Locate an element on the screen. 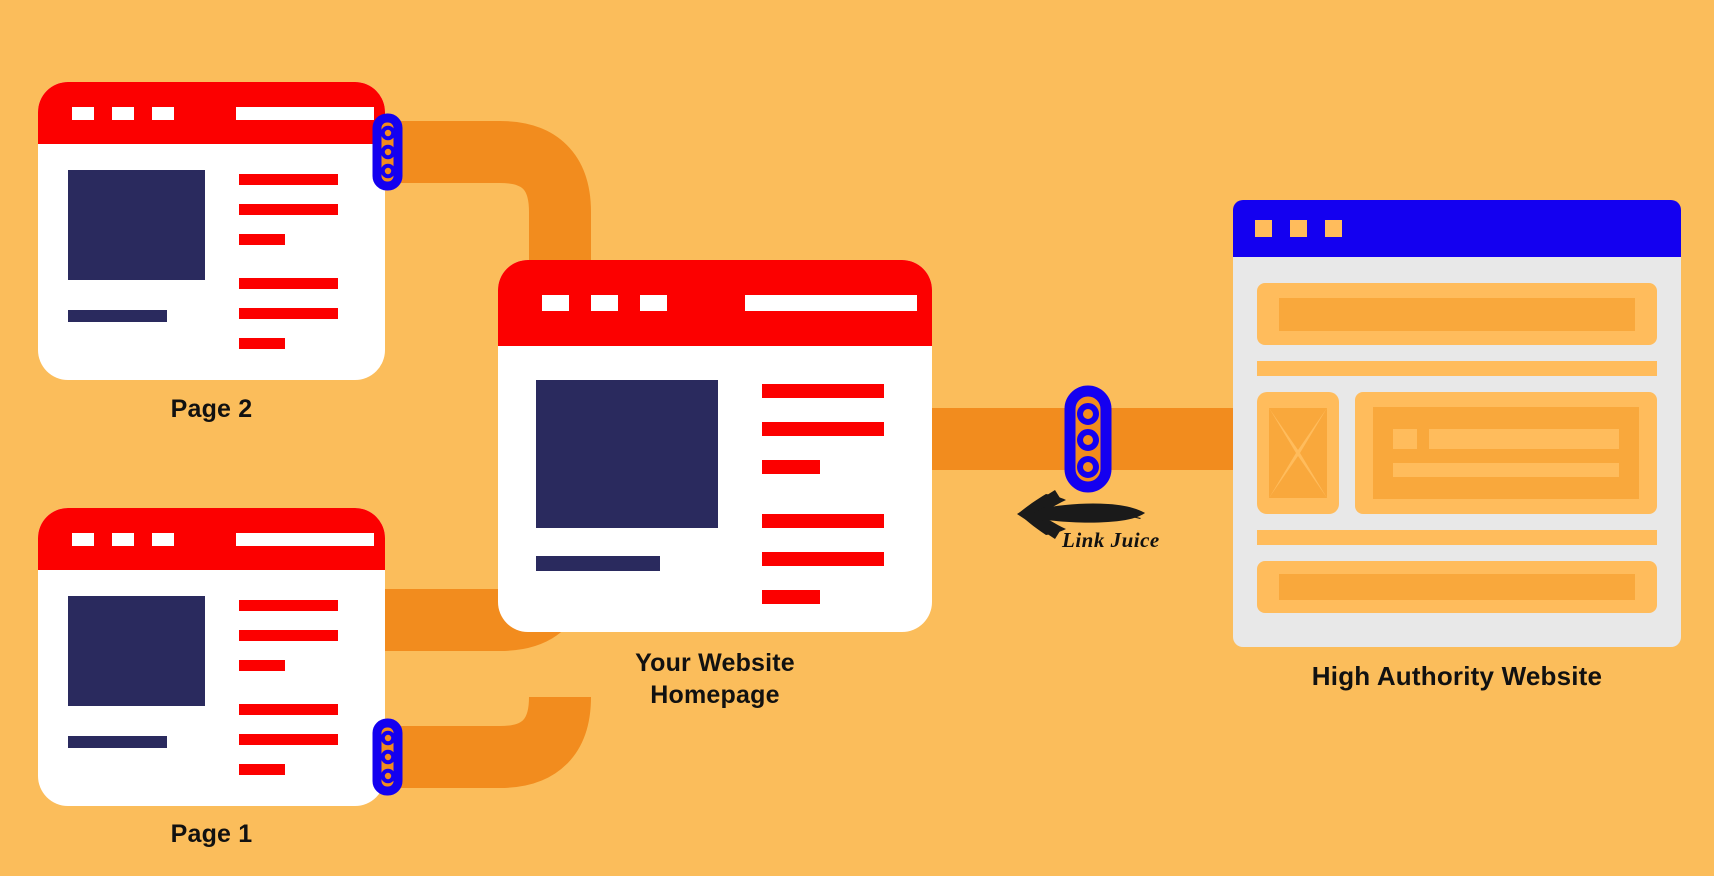 This screenshot has width=1714, height=876. page-1-label: Page 1 is located at coordinates (211, 834).